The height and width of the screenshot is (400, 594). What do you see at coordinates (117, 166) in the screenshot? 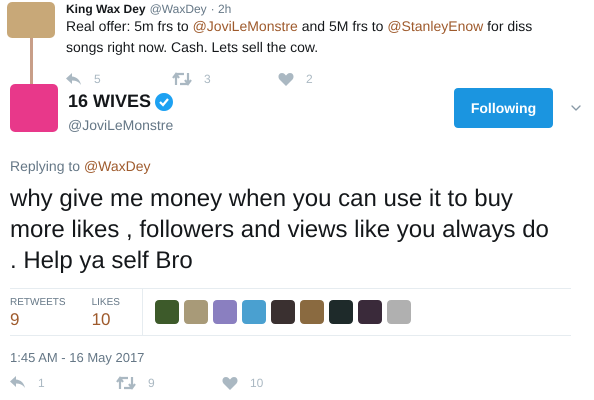
I see `mention-link: @WaxDey` at bounding box center [117, 166].